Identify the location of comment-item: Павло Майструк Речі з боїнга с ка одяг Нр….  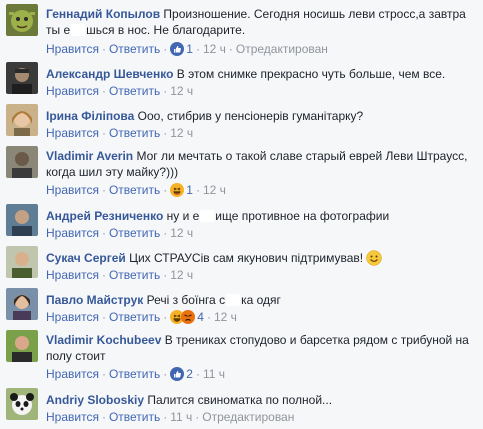
(241, 306).